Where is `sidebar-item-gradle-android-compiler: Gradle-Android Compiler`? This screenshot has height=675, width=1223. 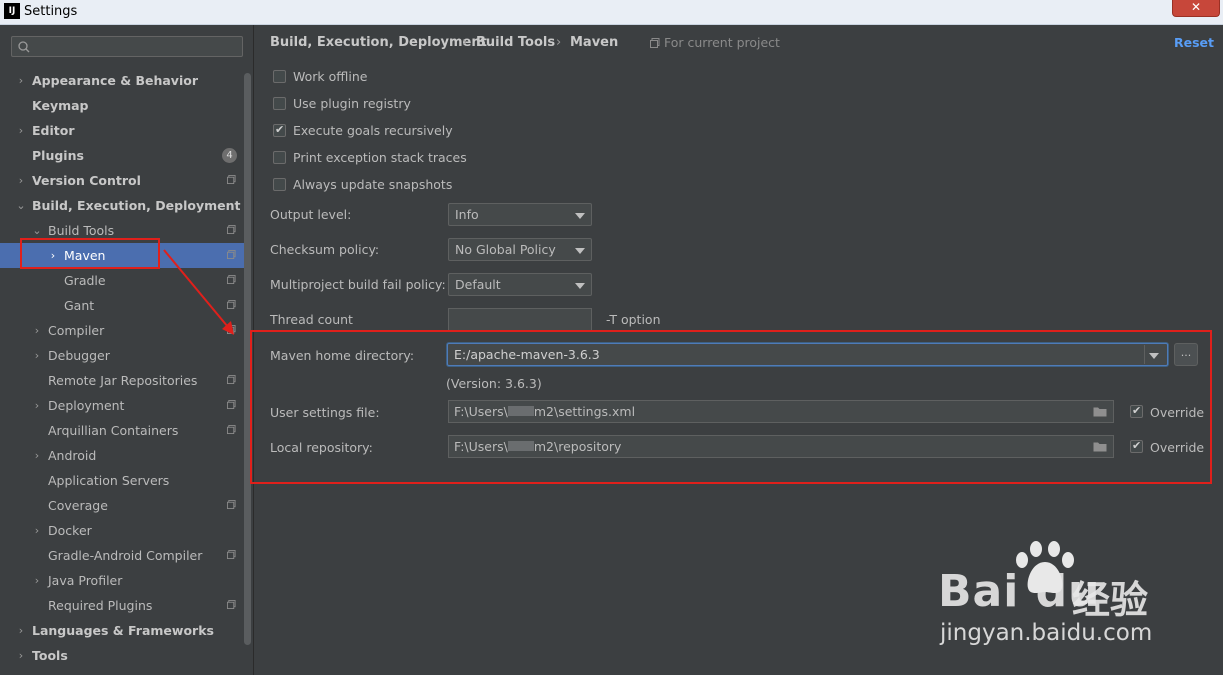
sidebar-item-gradle-android-compiler: Gradle-Android Compiler is located at coordinates (122, 555).